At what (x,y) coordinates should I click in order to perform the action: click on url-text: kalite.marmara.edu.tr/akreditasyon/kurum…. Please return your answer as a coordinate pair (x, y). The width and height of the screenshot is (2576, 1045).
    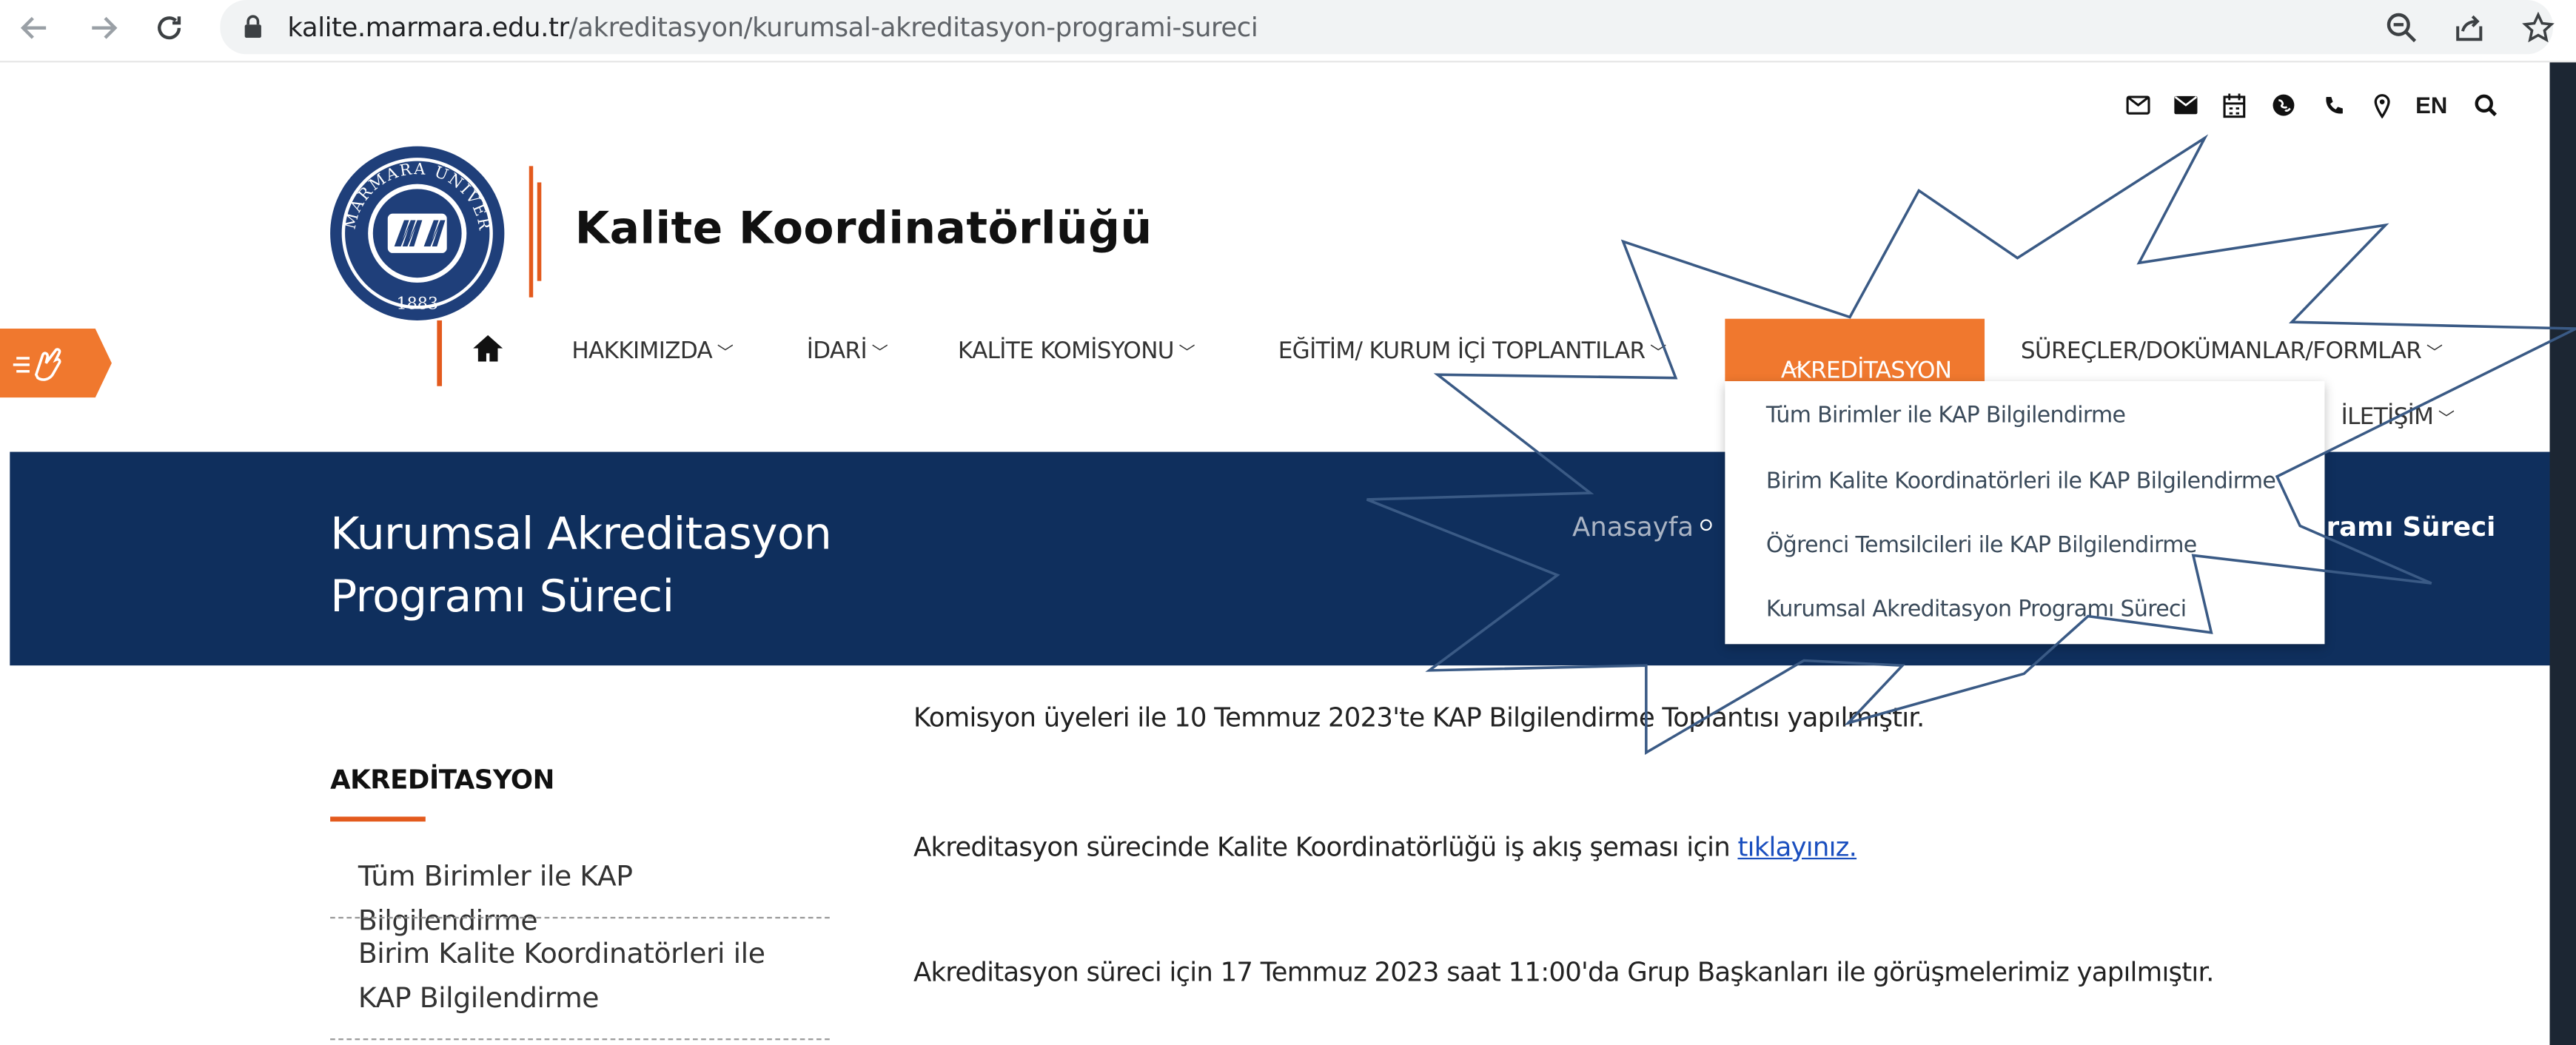
    Looking at the image, I should click on (772, 27).